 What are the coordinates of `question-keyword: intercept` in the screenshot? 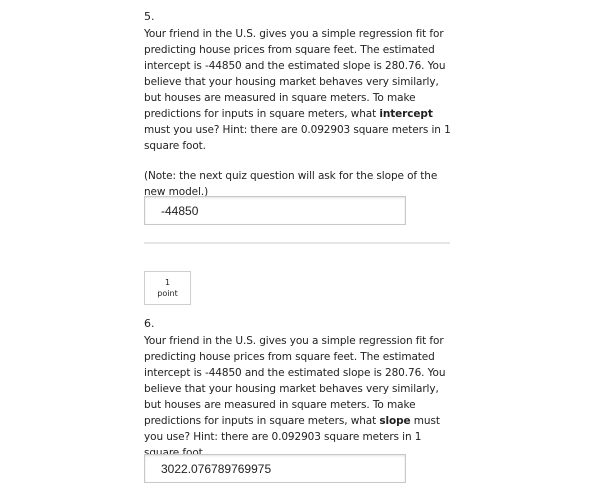 It's located at (406, 114).